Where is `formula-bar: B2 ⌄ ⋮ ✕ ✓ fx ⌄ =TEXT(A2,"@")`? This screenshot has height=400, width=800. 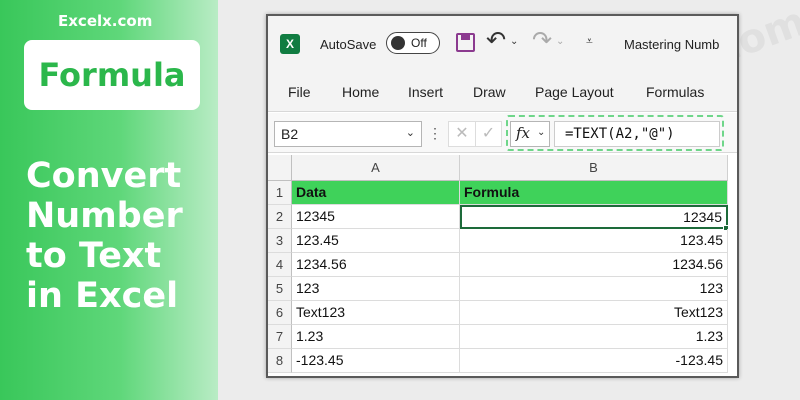
formula-bar: B2 ⌄ ⋮ ✕ ✓ fx ⌄ =TEXT(A2,"@") is located at coordinates (502, 133).